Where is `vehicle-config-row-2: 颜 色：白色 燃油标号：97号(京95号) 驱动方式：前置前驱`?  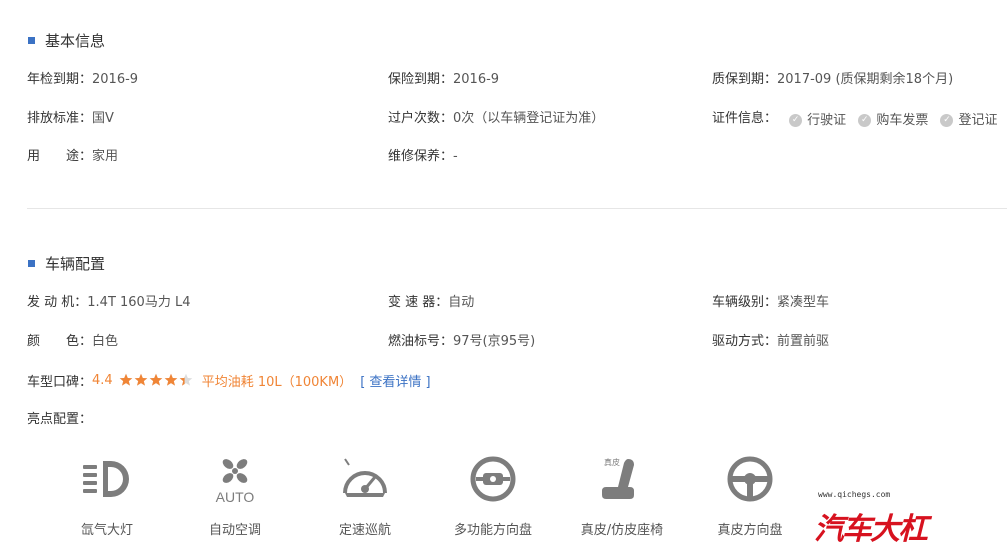 vehicle-config-row-2: 颜 色：白色 燃油标号：97号(京95号) 驱动方式：前置前驱 is located at coordinates (503, 342).